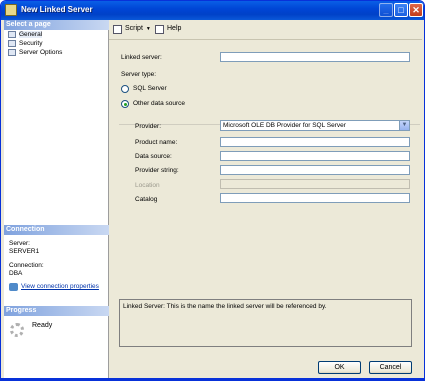  I want to click on title-bar: New Linked Server _ □ ✕, so click(212, 10).